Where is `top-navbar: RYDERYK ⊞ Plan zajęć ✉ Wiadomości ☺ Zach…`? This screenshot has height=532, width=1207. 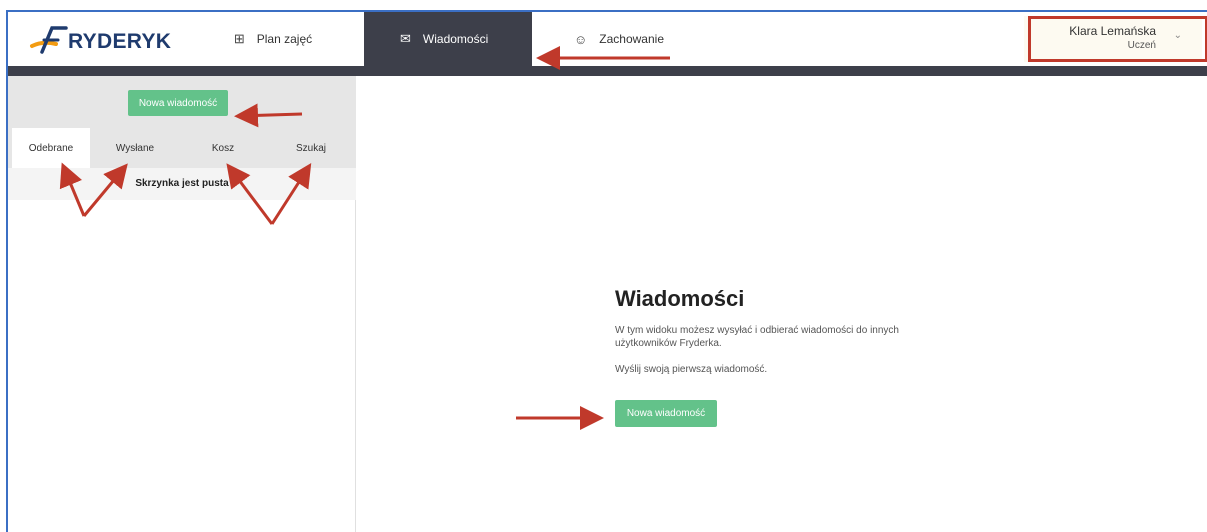 top-navbar: RYDERYK ⊞ Plan zajęć ✉ Wiadomości ☺ Zach… is located at coordinates (607, 39).